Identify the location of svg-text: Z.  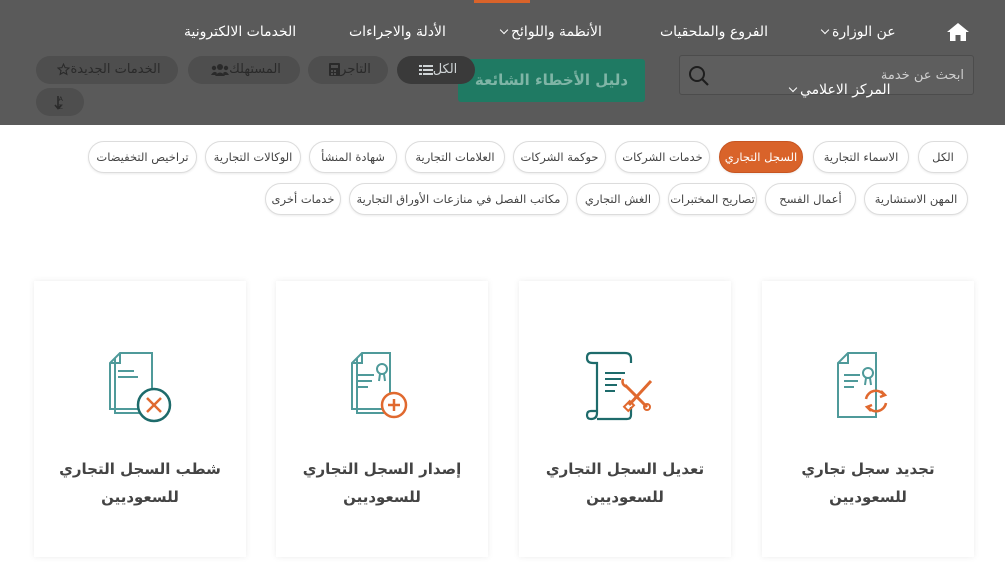
(61, 106).